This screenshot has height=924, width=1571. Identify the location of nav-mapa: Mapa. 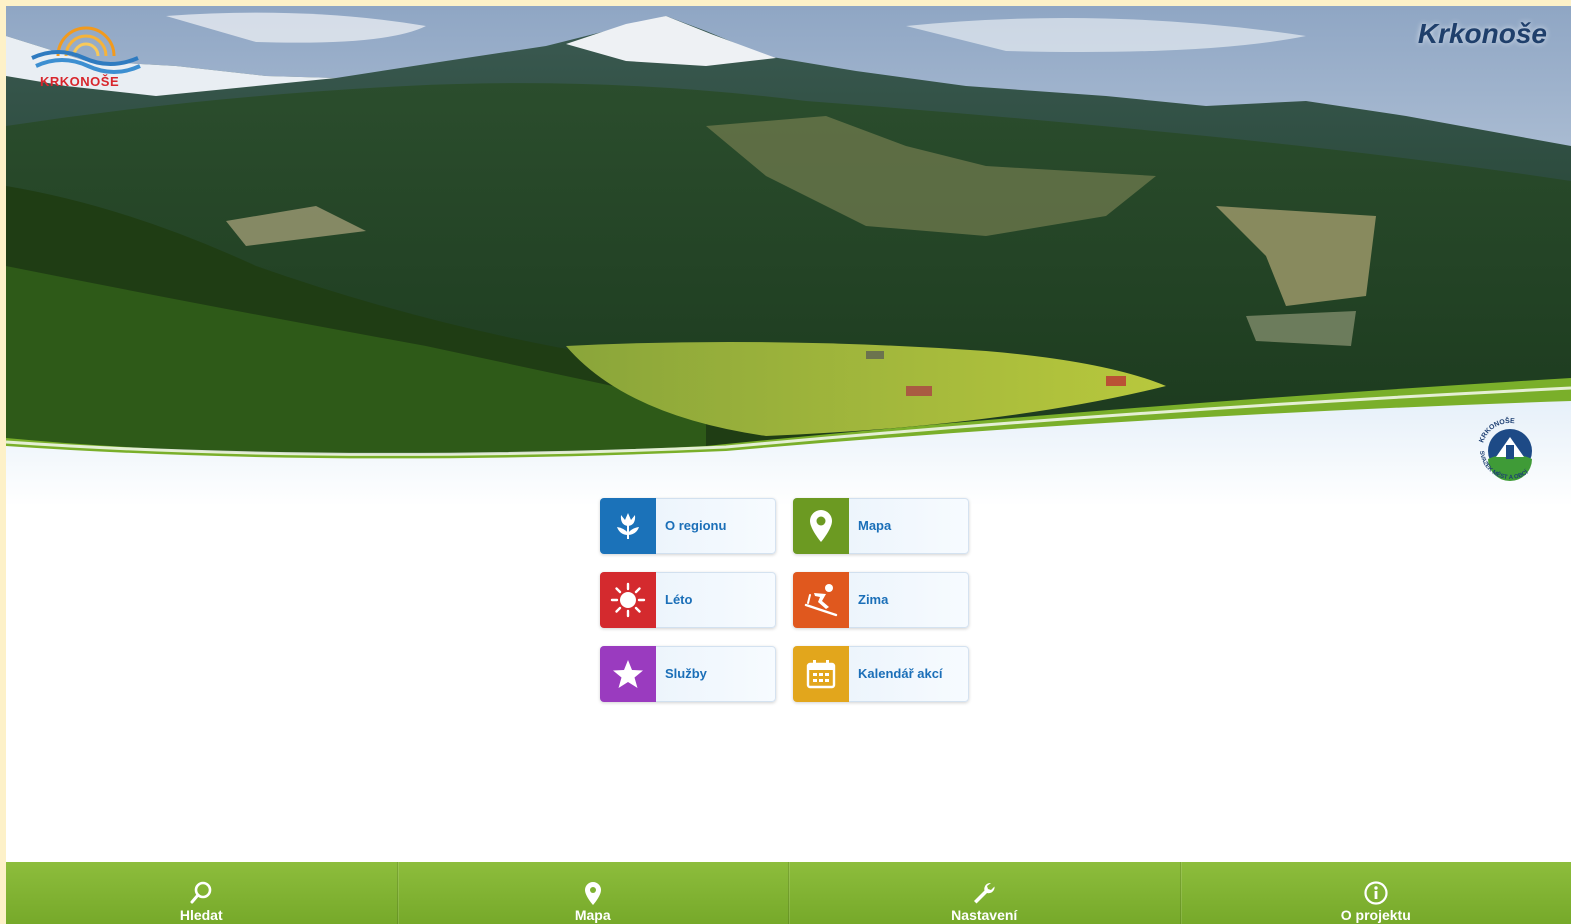
(592, 893).